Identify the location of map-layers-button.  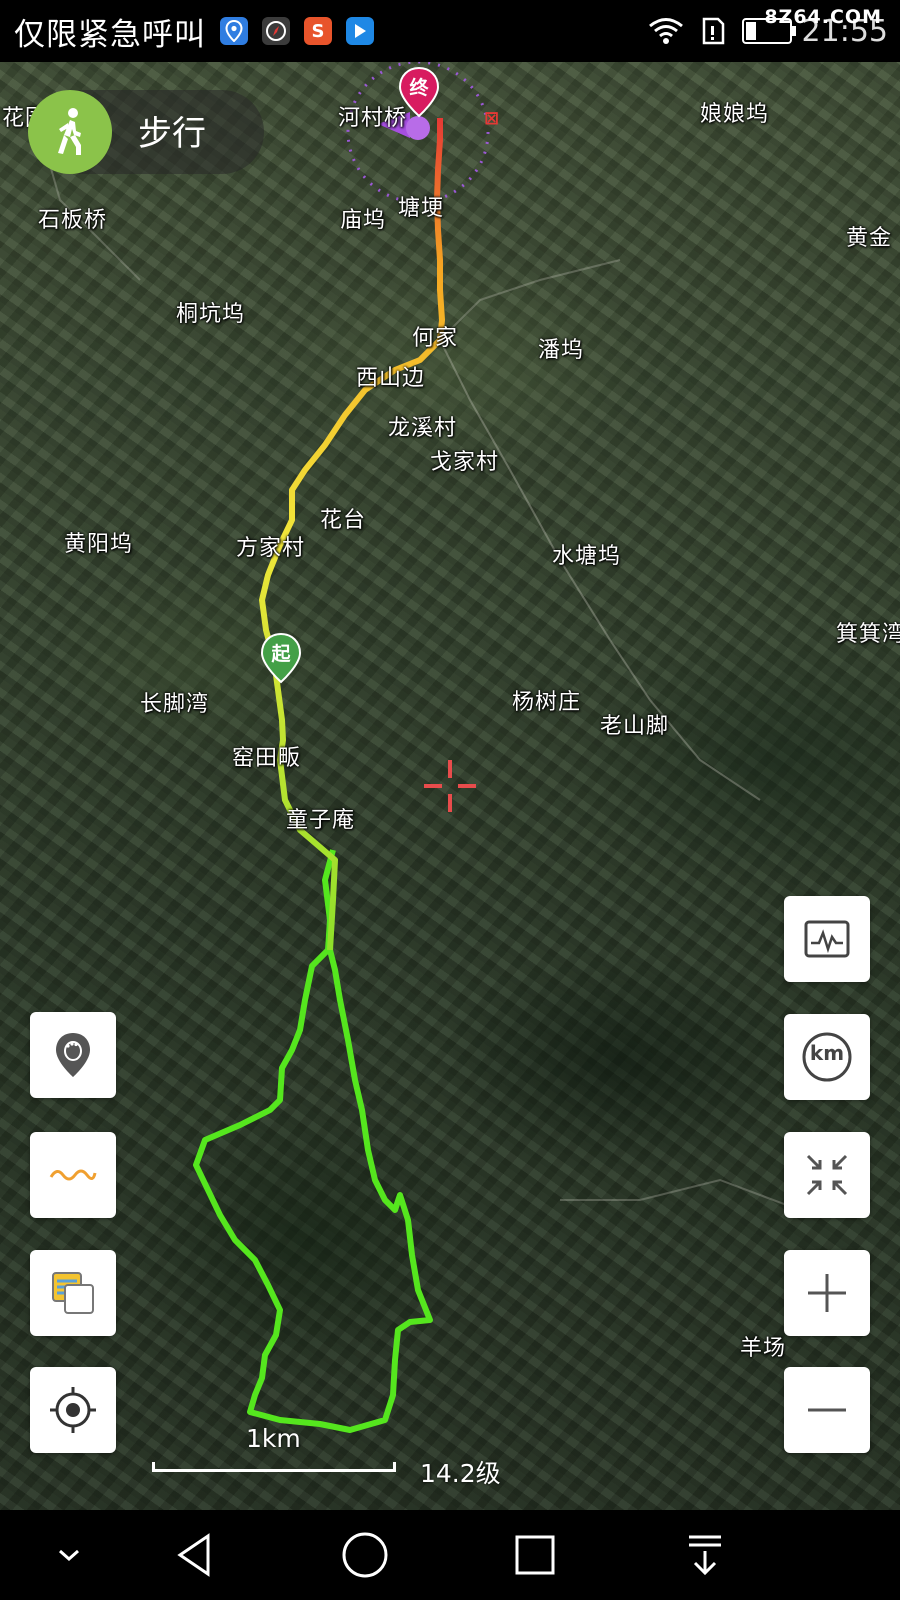
(73, 1293).